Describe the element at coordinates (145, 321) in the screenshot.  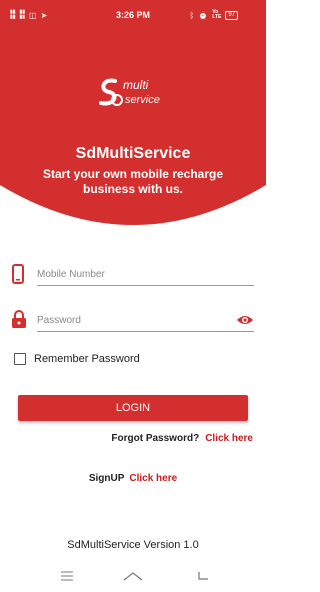
I see `password-input` at that location.